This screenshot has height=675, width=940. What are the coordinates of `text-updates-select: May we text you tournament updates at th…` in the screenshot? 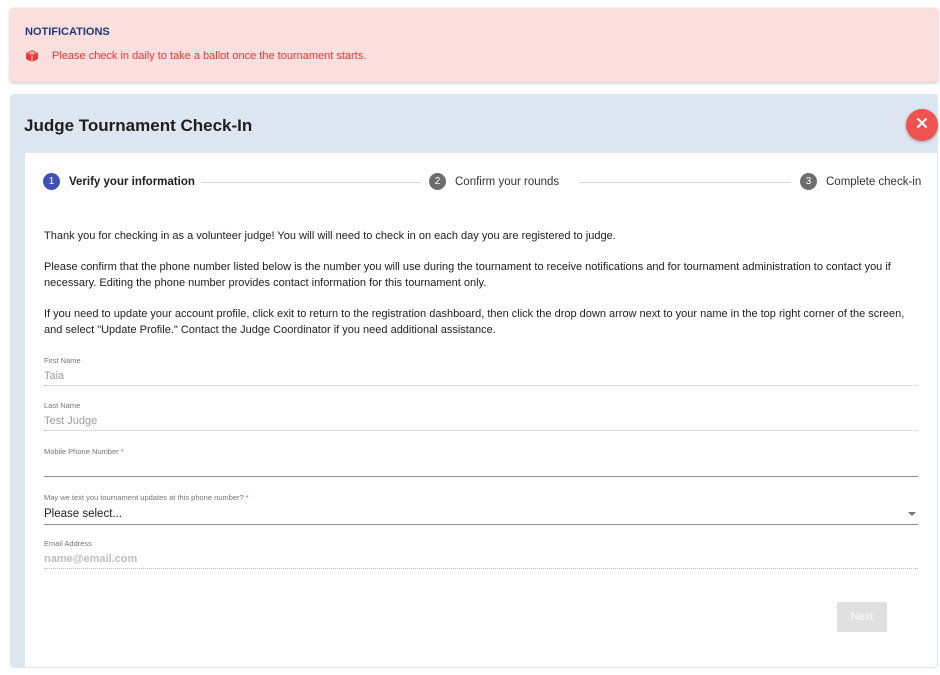 It's located at (481, 509).